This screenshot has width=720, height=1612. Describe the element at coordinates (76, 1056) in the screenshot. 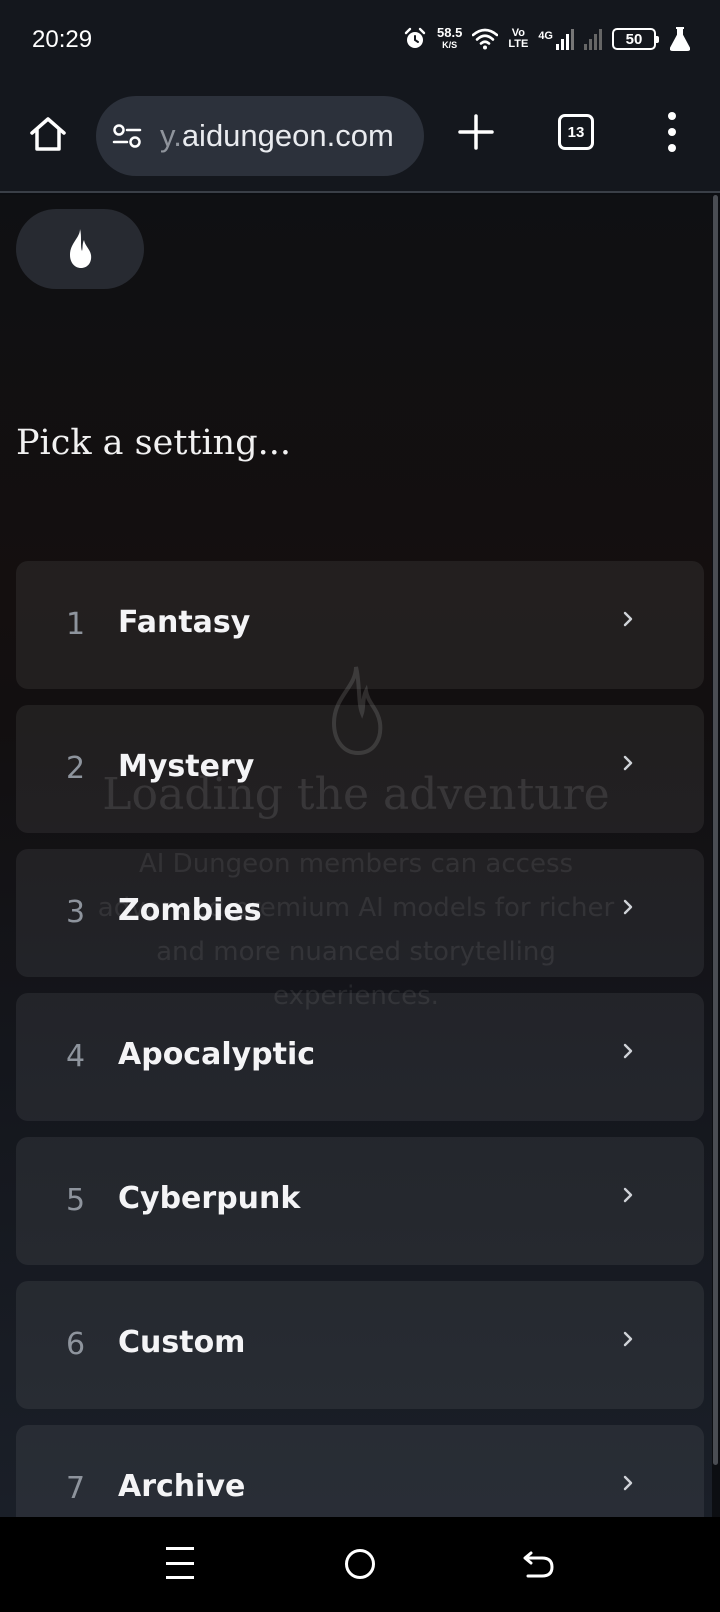

I see `setting-number: 4` at that location.